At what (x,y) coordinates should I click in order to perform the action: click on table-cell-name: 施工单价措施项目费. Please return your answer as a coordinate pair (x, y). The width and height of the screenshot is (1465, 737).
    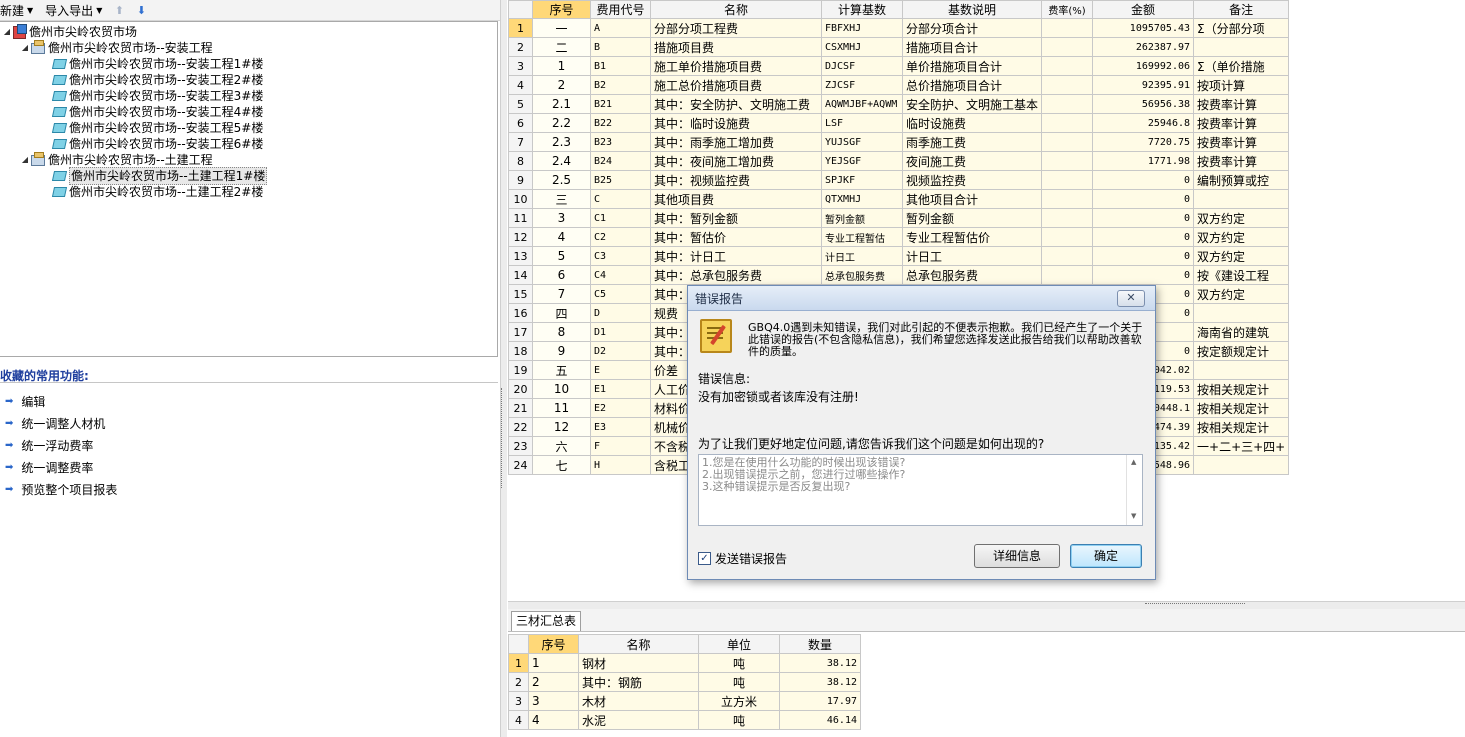
    Looking at the image, I should click on (736, 66).